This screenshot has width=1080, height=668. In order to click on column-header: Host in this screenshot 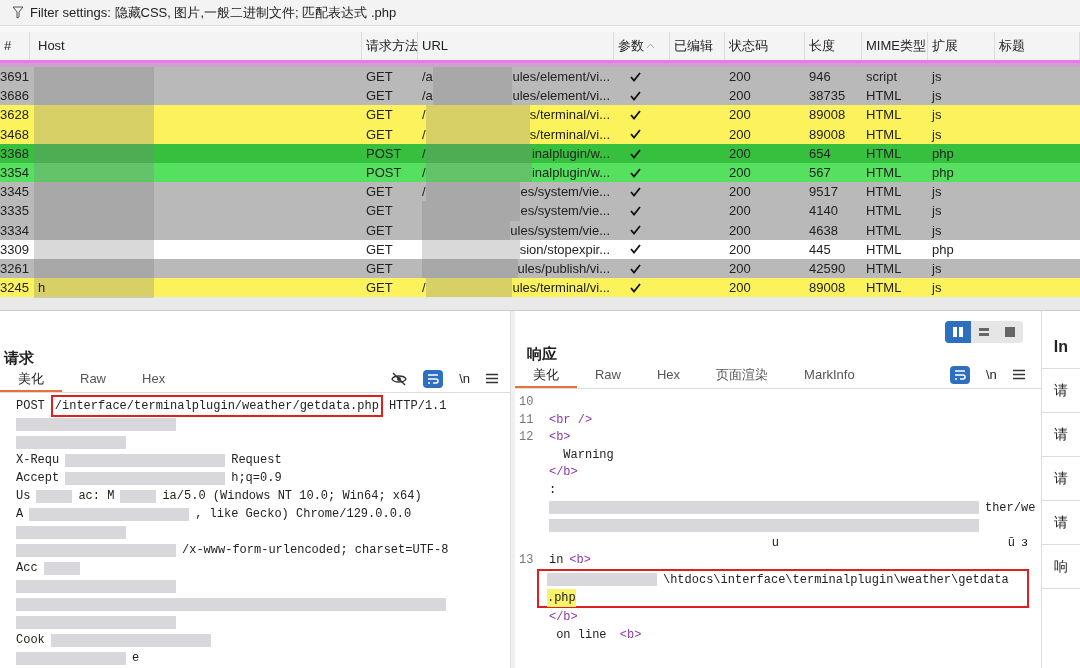, I will do `click(49, 46)`.